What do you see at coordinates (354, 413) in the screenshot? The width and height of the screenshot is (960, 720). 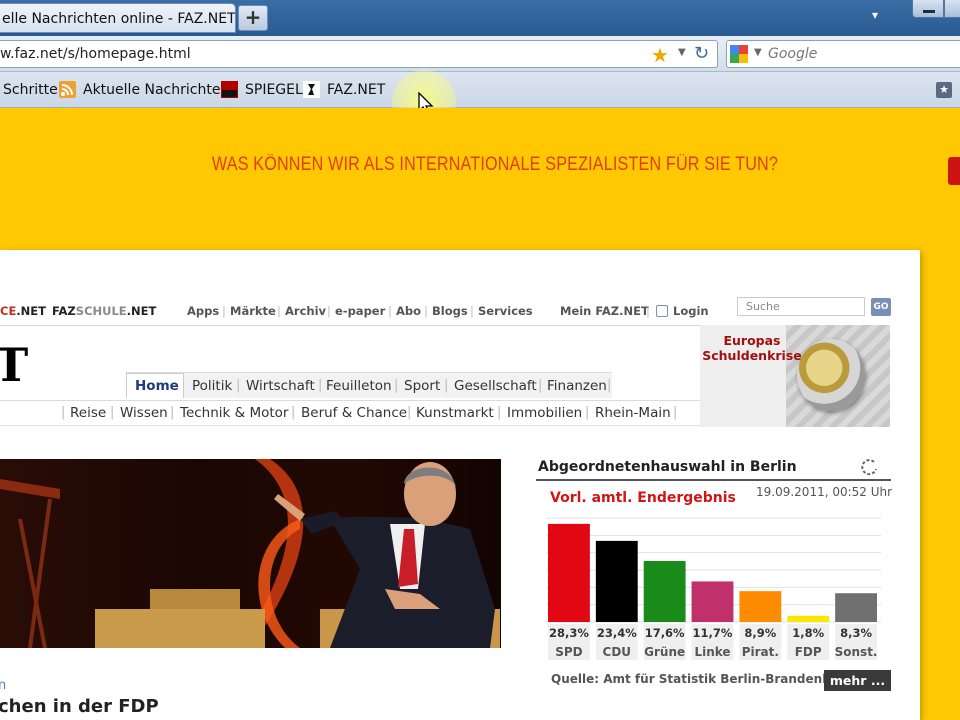 I see `subnav-beruf-chance: Beruf & Chance` at bounding box center [354, 413].